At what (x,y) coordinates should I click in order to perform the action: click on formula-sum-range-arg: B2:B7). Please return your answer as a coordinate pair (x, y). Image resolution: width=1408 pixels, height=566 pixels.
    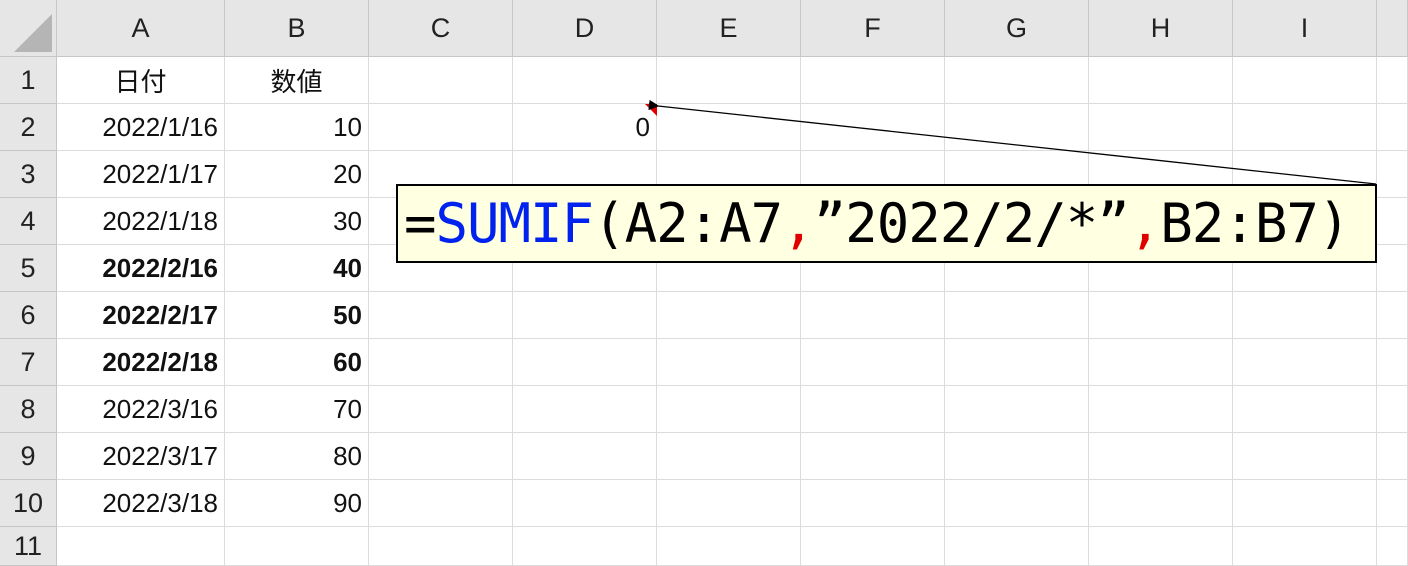
    Looking at the image, I should click on (1255, 223).